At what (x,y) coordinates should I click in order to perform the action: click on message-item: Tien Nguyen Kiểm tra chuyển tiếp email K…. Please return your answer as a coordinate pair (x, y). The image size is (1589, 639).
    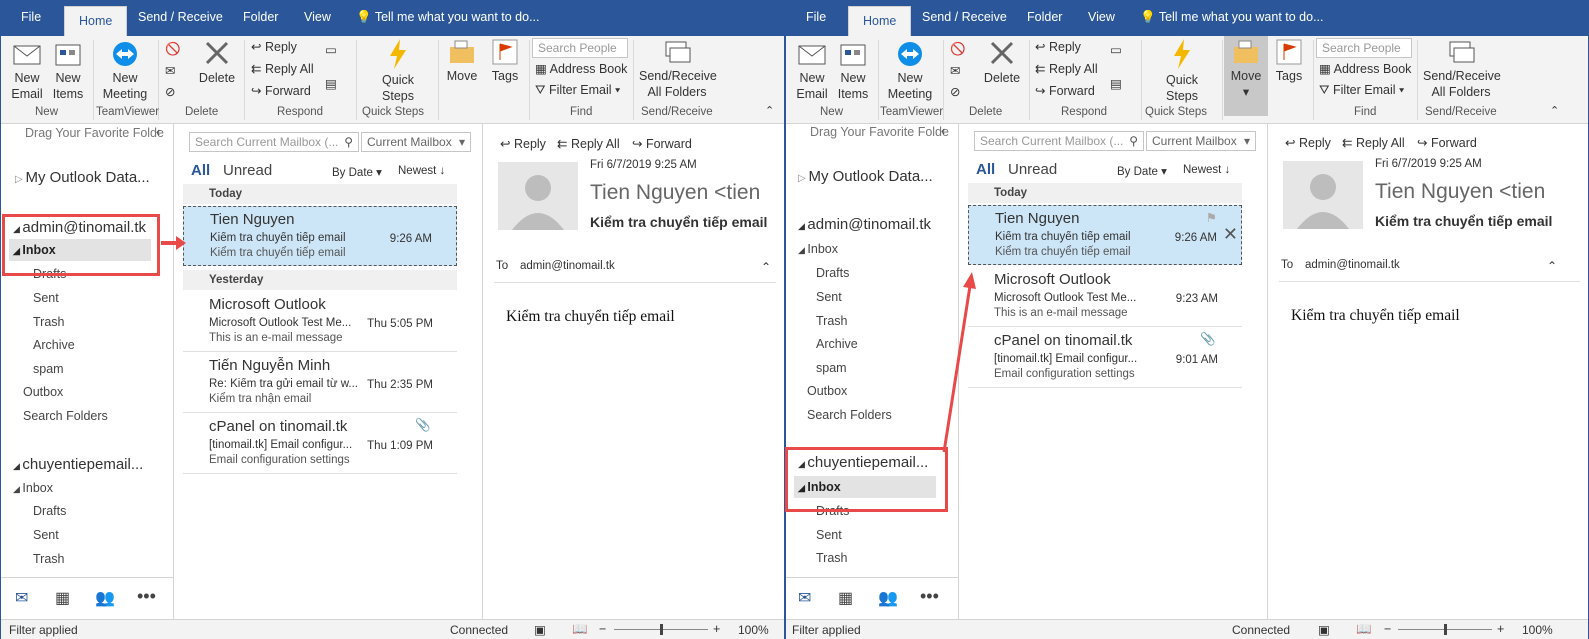
    Looking at the image, I should click on (1105, 235).